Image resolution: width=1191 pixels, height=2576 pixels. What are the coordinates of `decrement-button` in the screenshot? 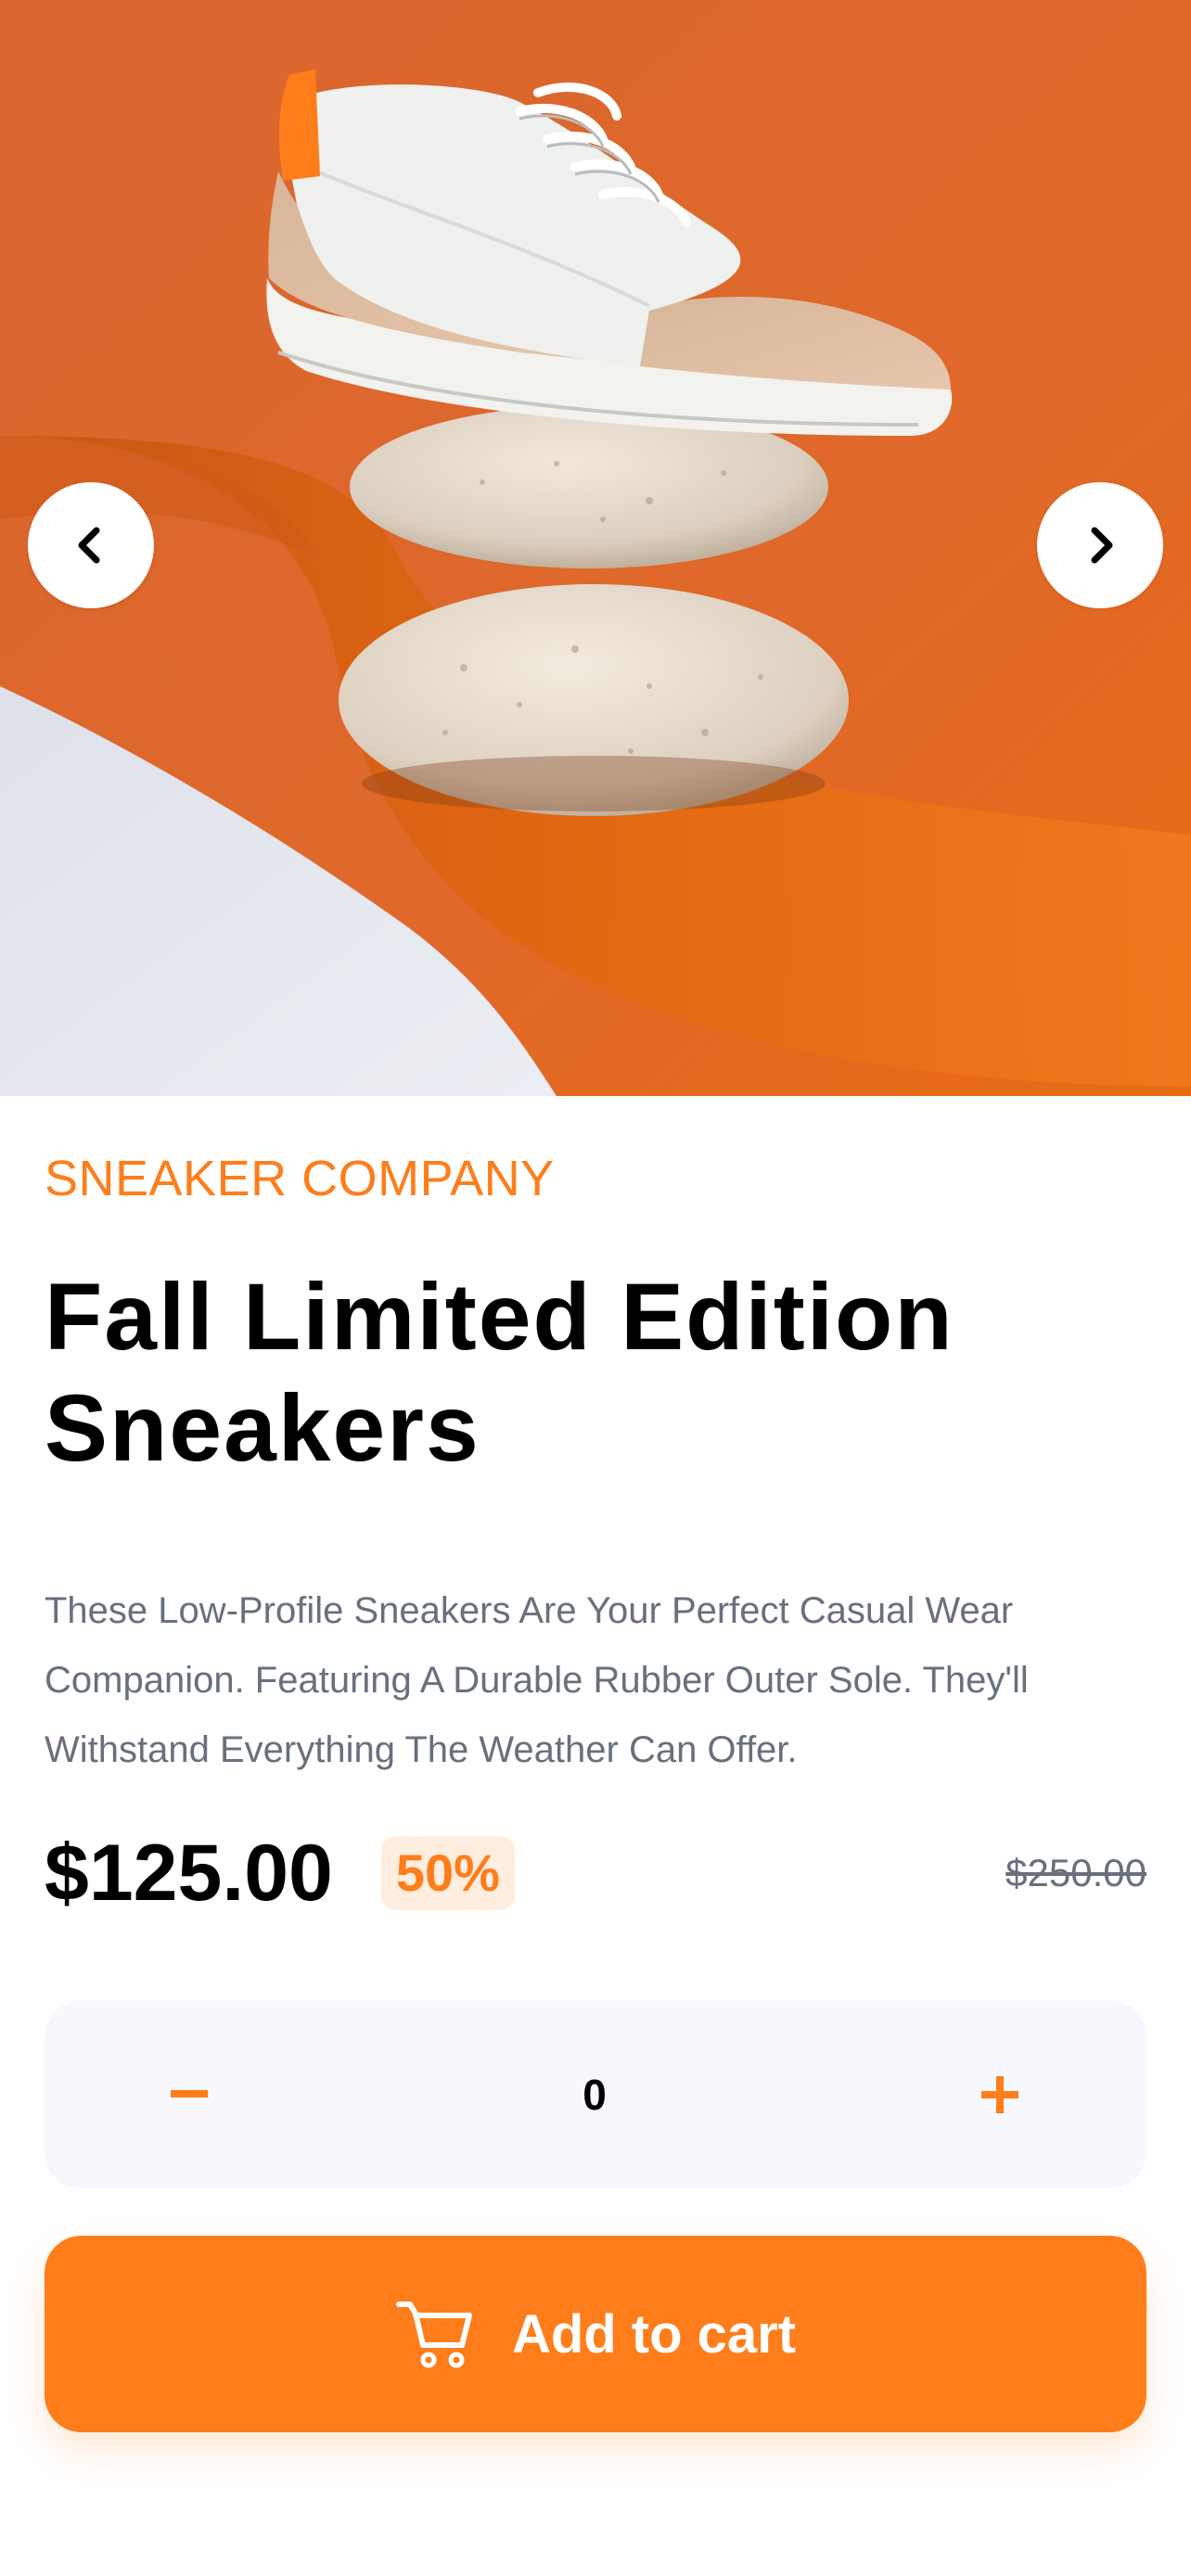 It's located at (189, 2095).